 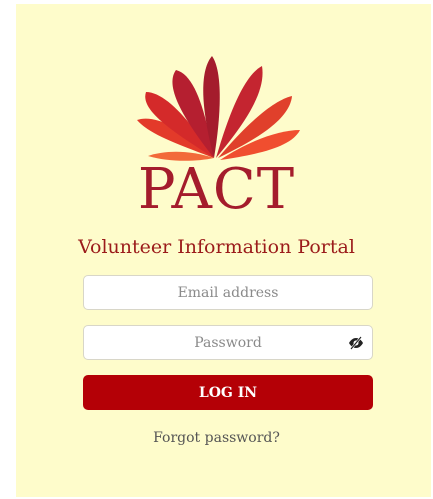 I want to click on eye-slash-icon, so click(x=356, y=343).